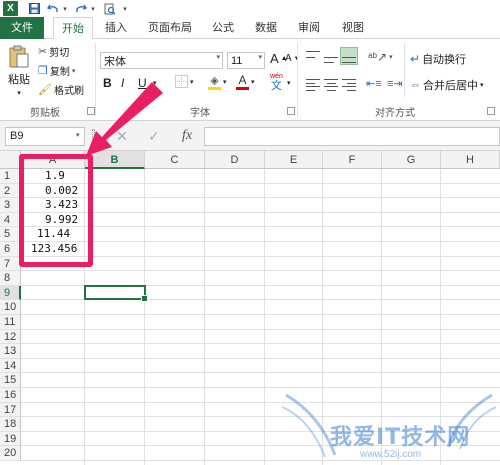 The image size is (500, 465). Describe the element at coordinates (10, 439) in the screenshot. I see `row-header-19: 19` at that location.